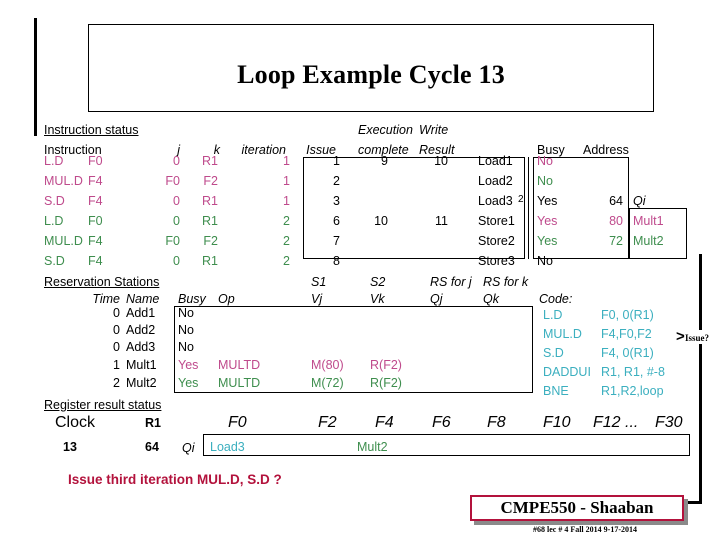 The image size is (720, 540). I want to click on r1-value: 64, so click(152, 447).